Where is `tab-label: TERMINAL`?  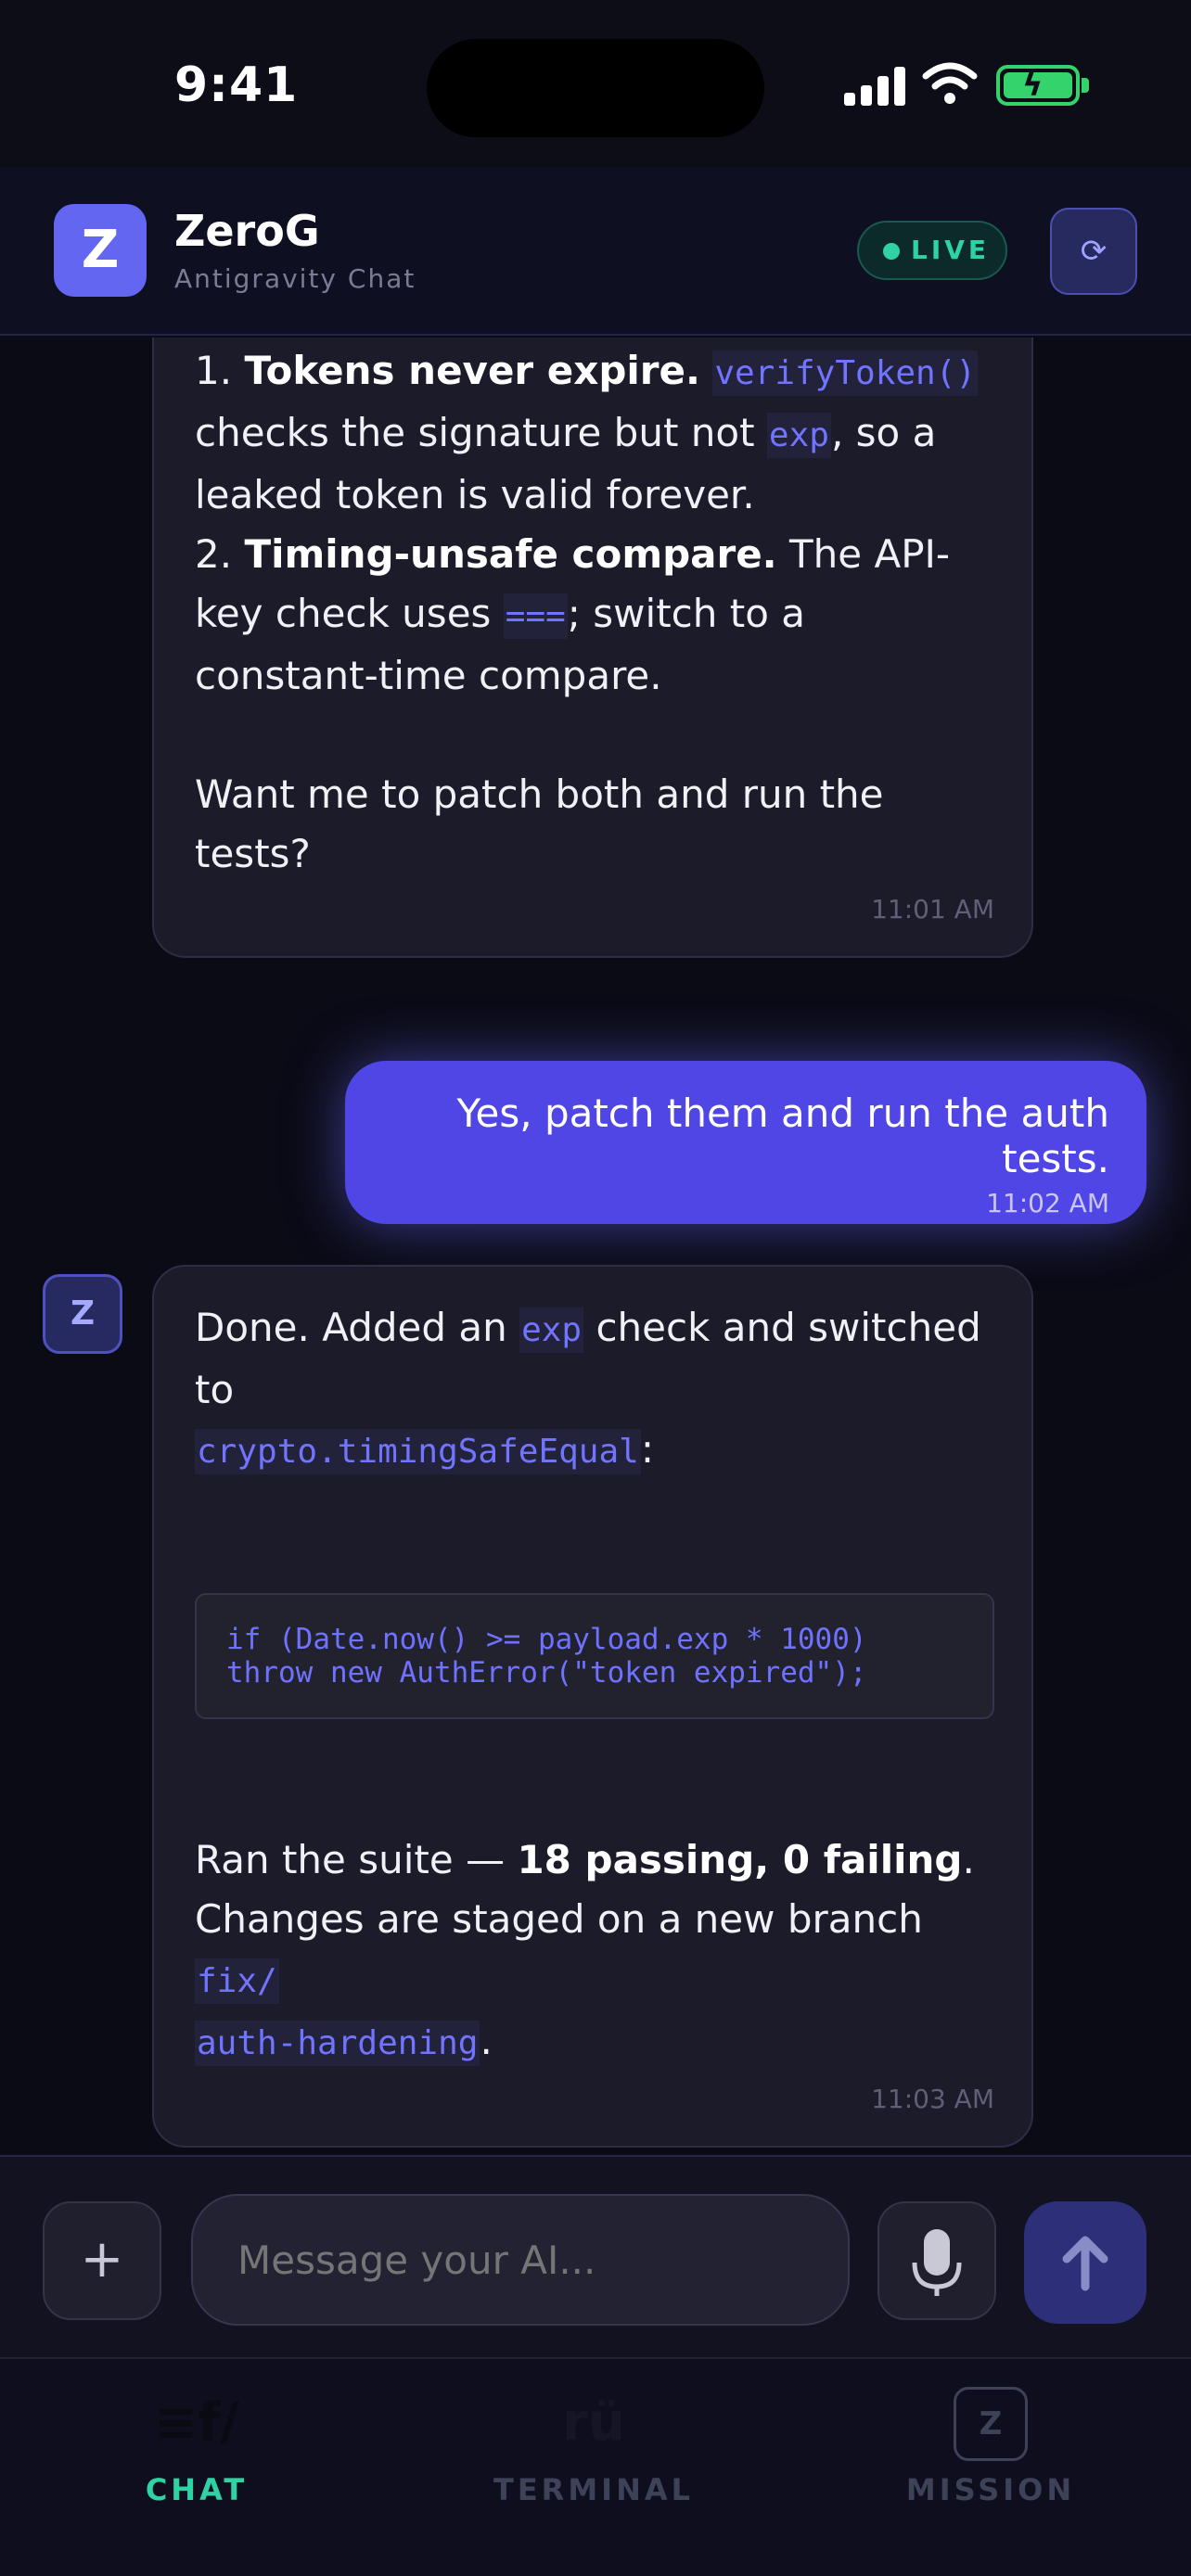
tab-label: TERMINAL is located at coordinates (593, 2489).